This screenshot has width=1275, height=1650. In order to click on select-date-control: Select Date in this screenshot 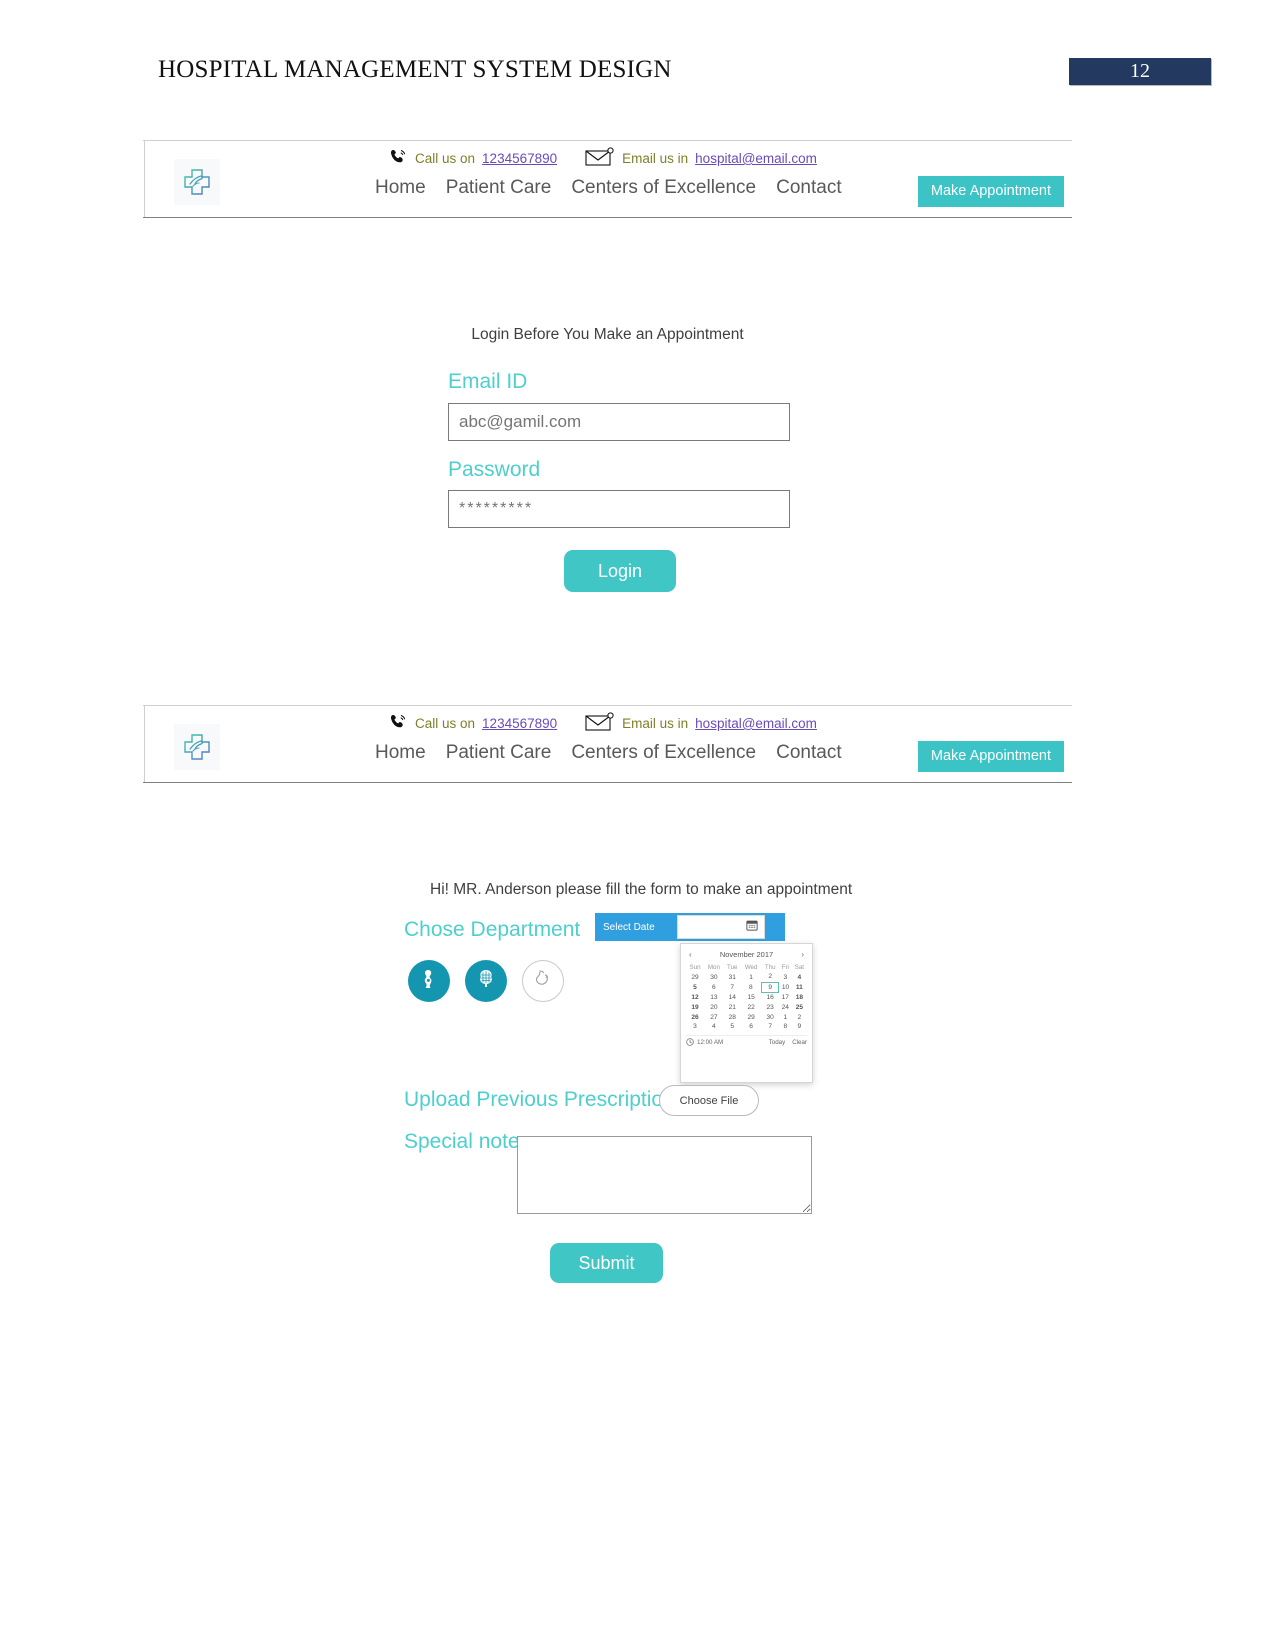, I will do `click(690, 927)`.